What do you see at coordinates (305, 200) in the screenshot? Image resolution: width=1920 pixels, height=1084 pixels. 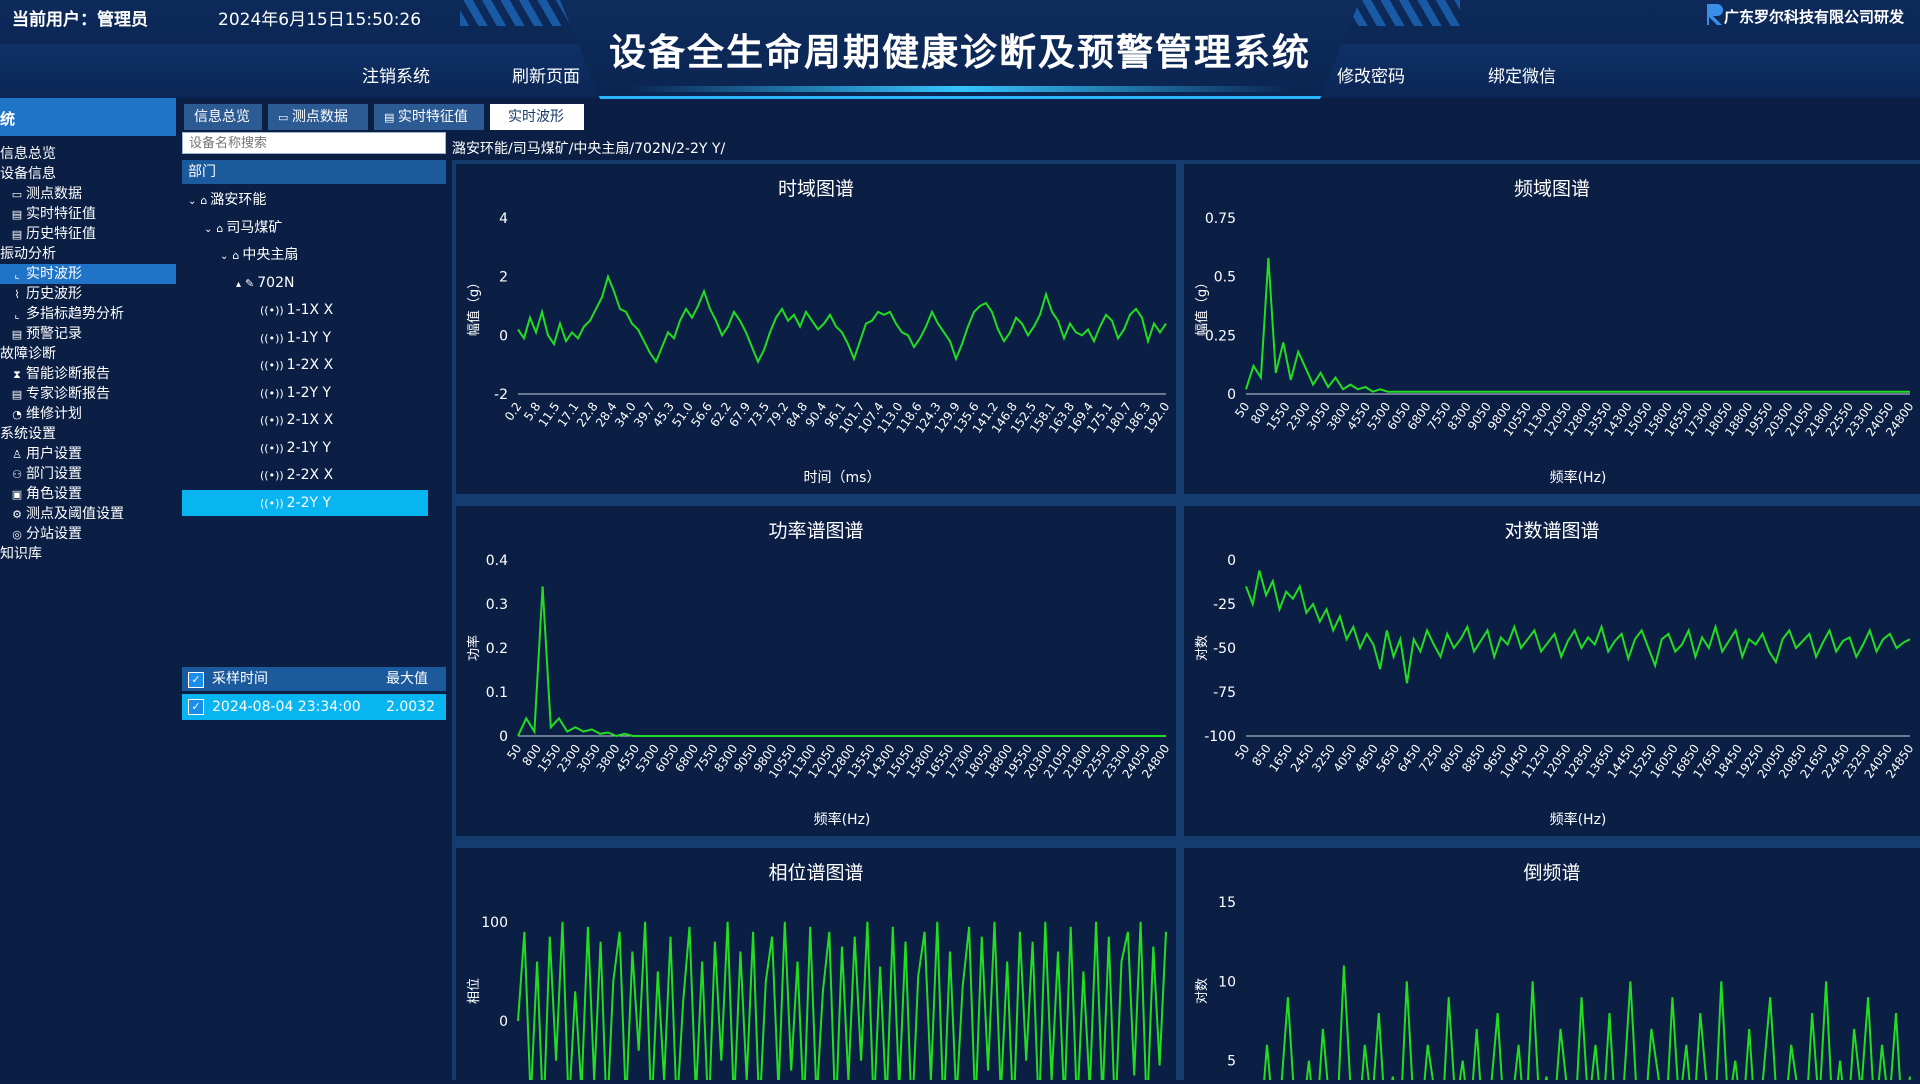 I see `tree-node: ⌄ ⌂ 潞安环能` at bounding box center [305, 200].